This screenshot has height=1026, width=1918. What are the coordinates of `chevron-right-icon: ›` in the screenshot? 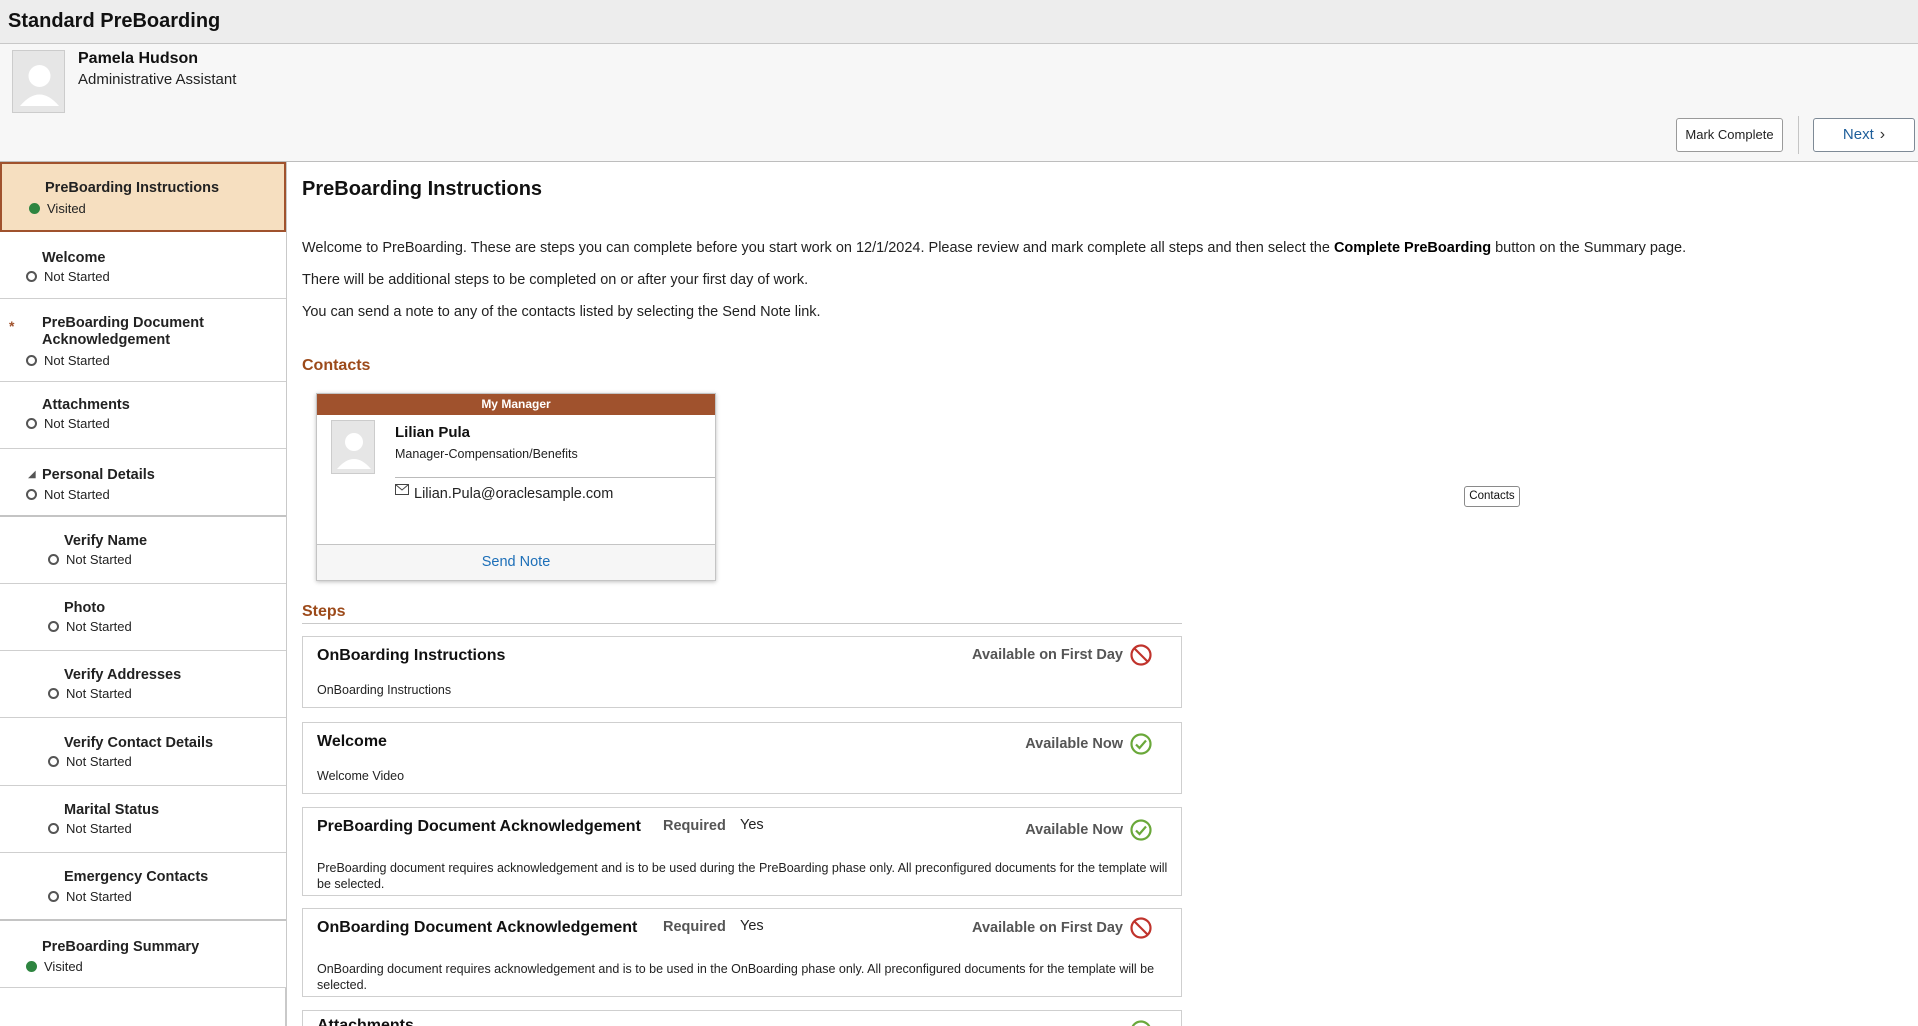 It's located at (1882, 134).